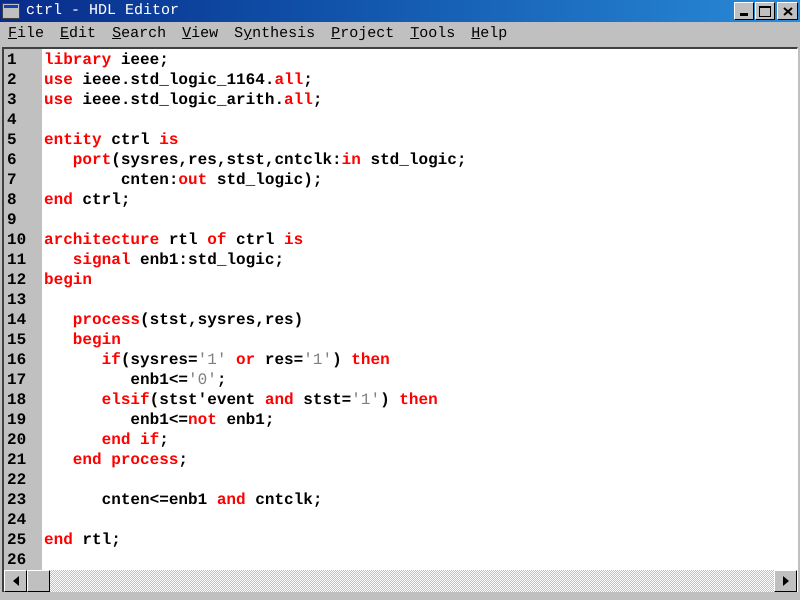  I want to click on line-number: 7, so click(12, 181).